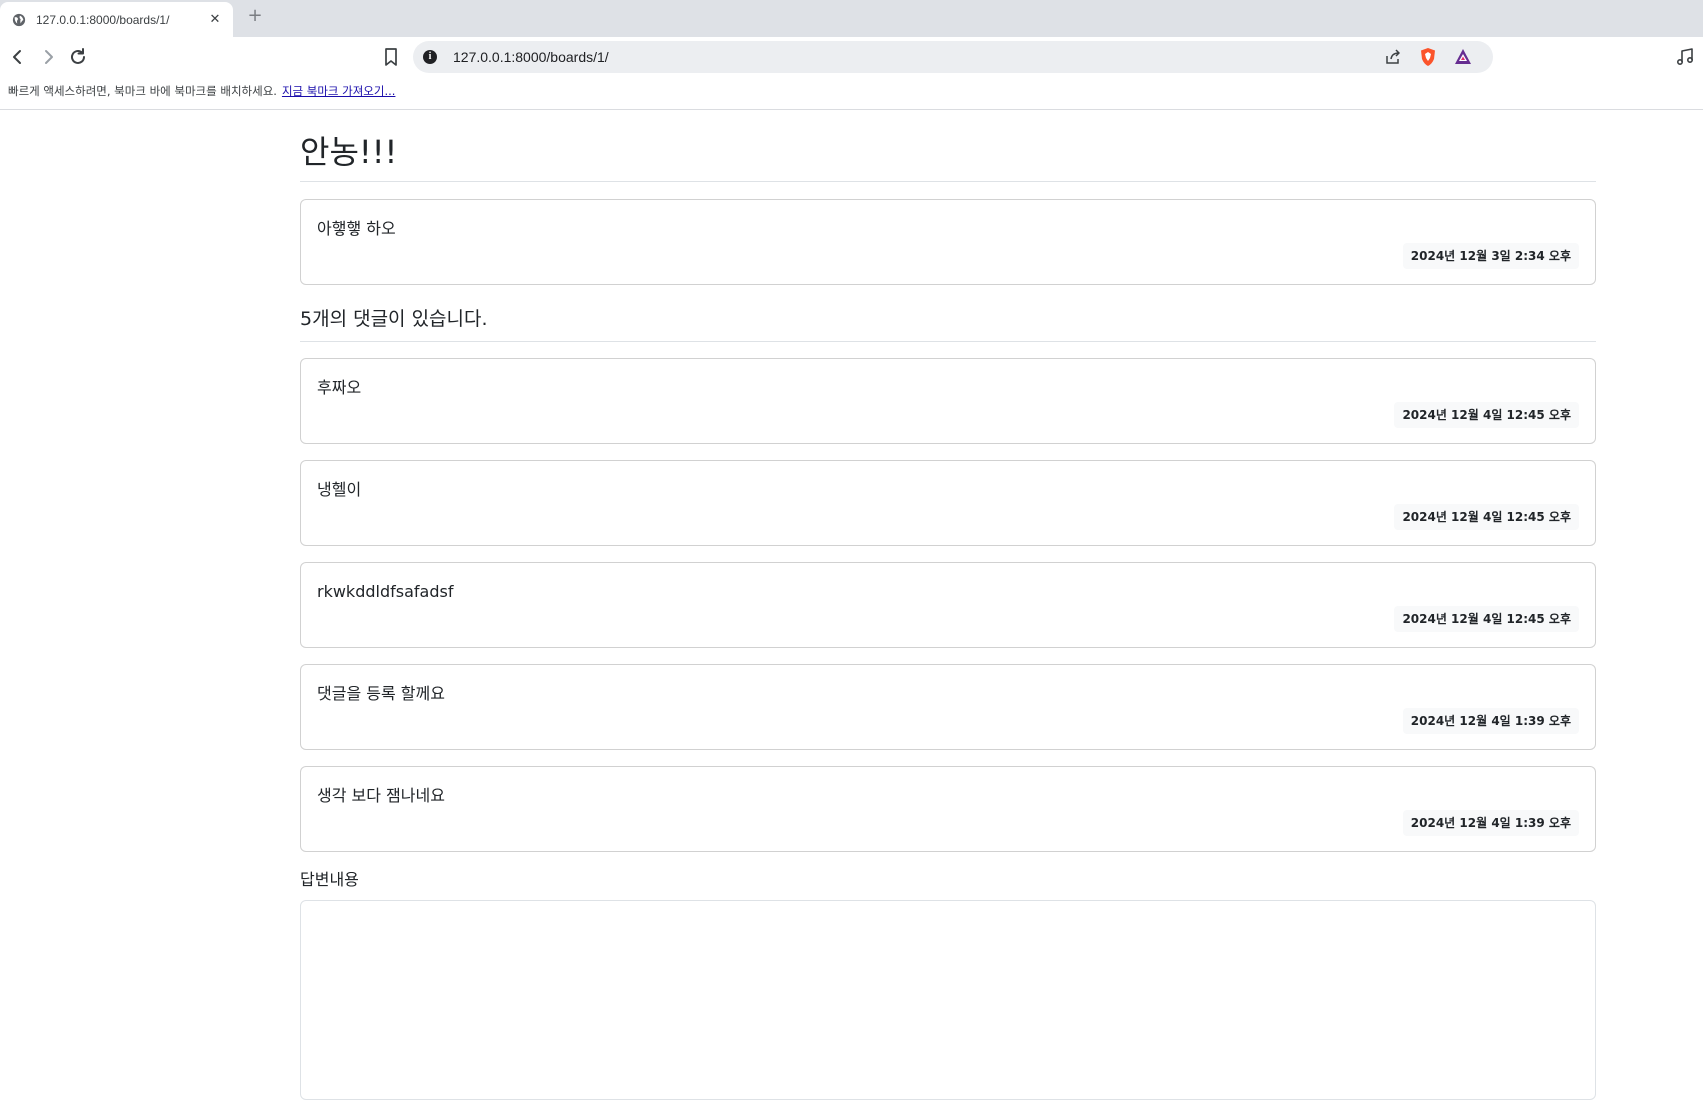 The width and height of the screenshot is (1703, 1100). I want to click on back-icon, so click(18, 57).